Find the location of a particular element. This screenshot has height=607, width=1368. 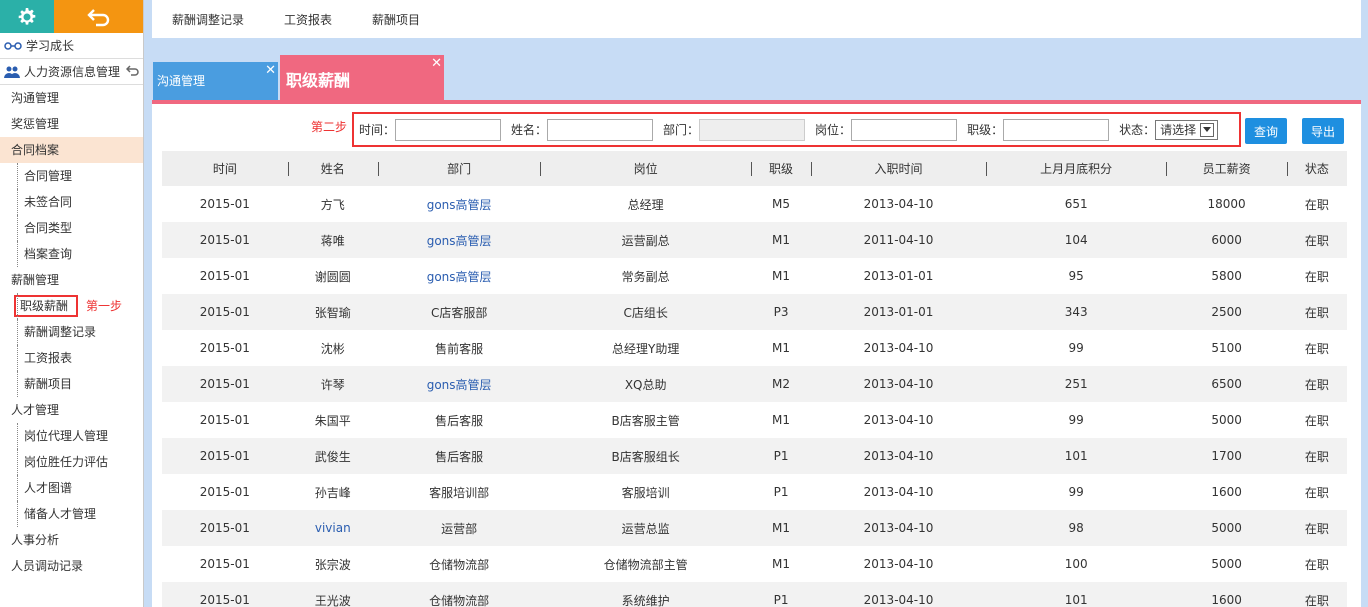

undo-icon is located at coordinates (132, 72).